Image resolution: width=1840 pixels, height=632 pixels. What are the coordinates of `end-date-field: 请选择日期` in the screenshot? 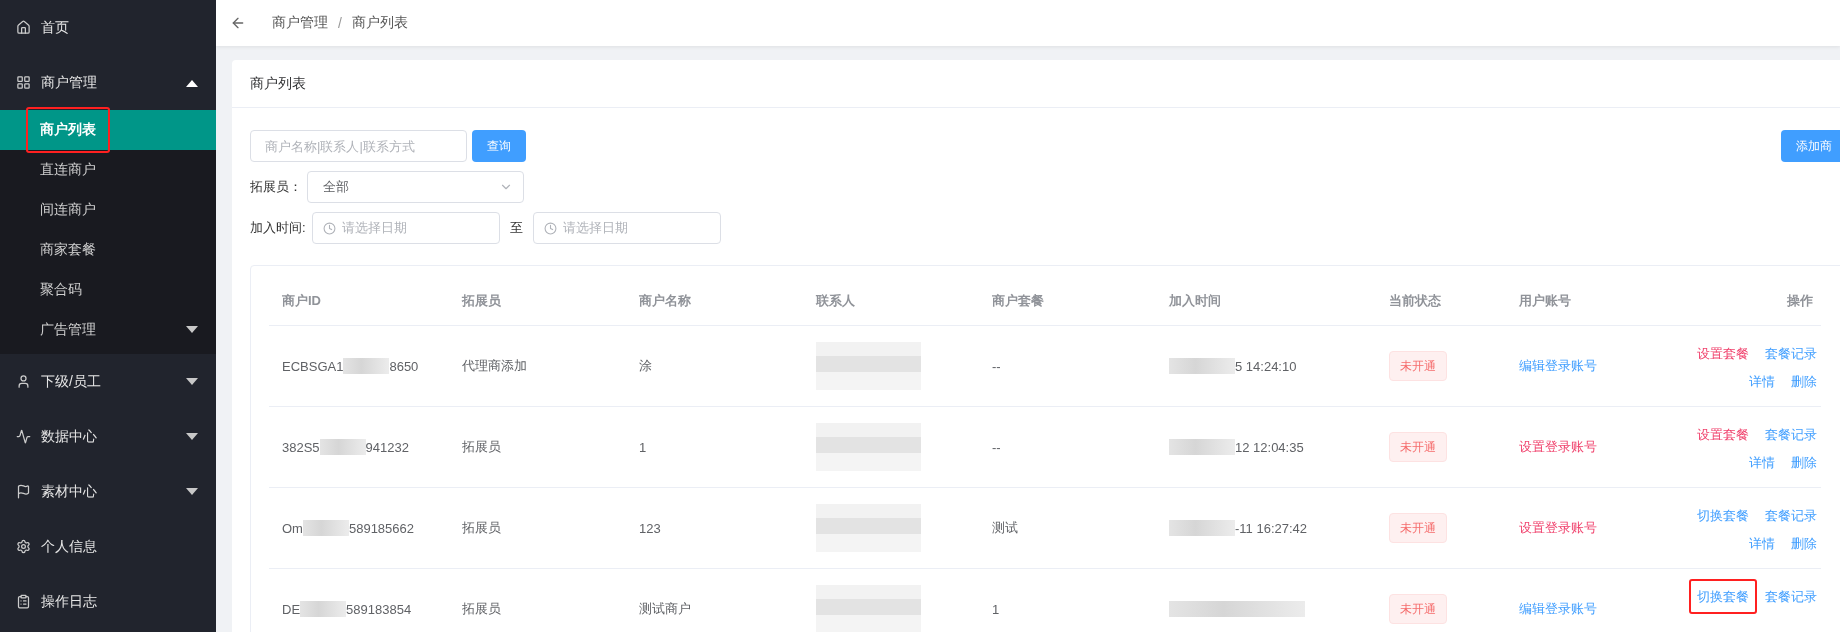 It's located at (626, 228).